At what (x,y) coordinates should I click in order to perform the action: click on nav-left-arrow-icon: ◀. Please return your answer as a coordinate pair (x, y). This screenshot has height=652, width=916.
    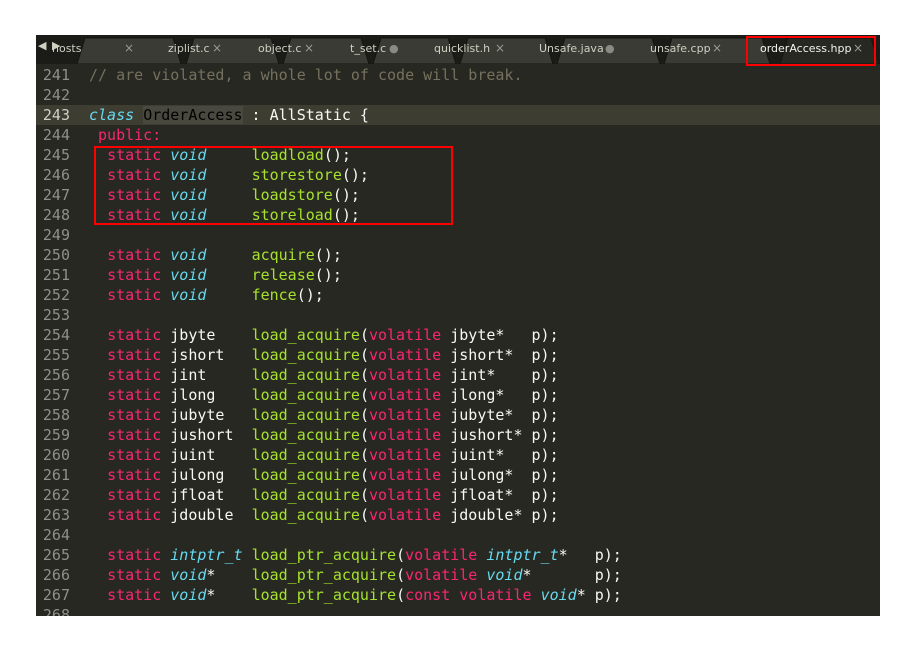
    Looking at the image, I should click on (42, 45).